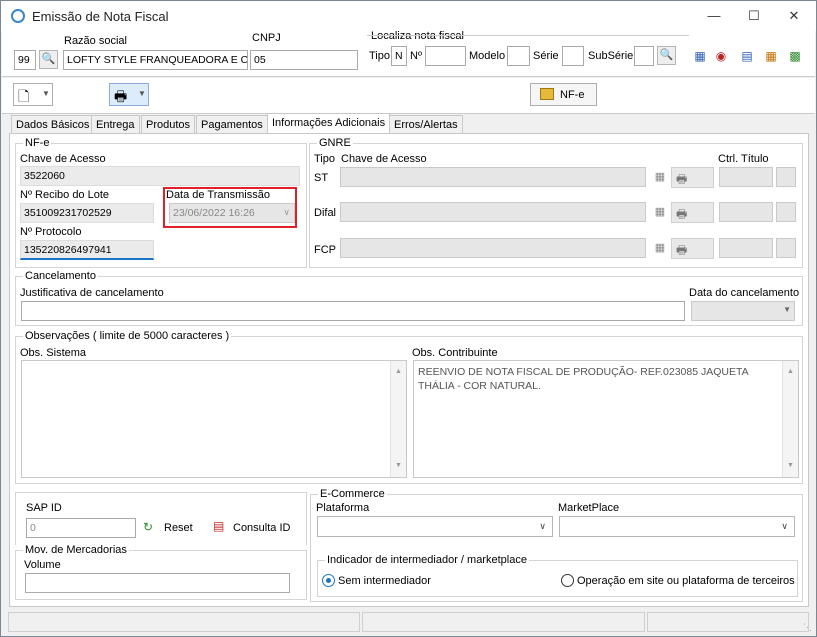 The height and width of the screenshot is (637, 817). I want to click on gnre-st-print-button: 🖶, so click(692, 177).